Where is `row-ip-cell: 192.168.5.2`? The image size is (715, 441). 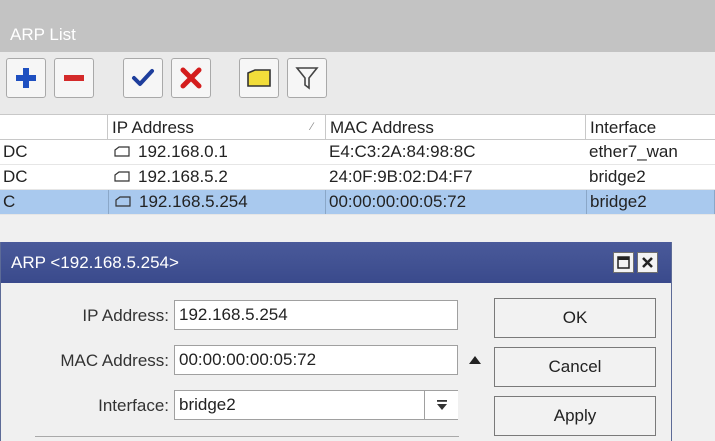
row-ip-cell: 192.168.5.2 is located at coordinates (217, 177).